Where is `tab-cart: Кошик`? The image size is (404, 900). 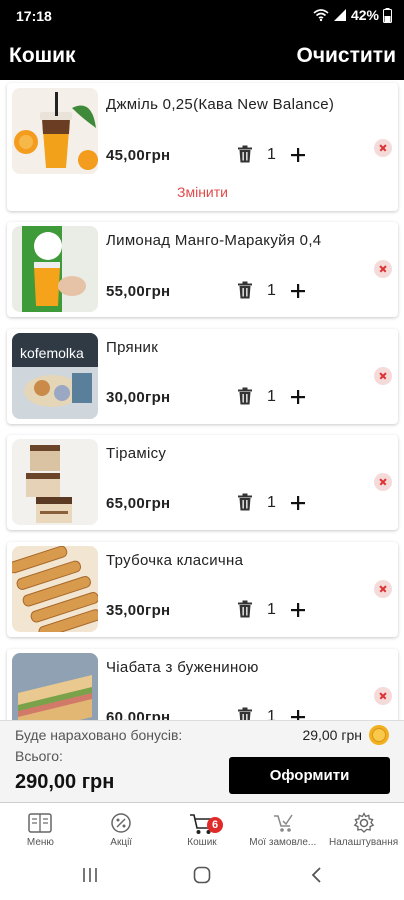
tab-cart: Кошик is located at coordinates (202, 827).